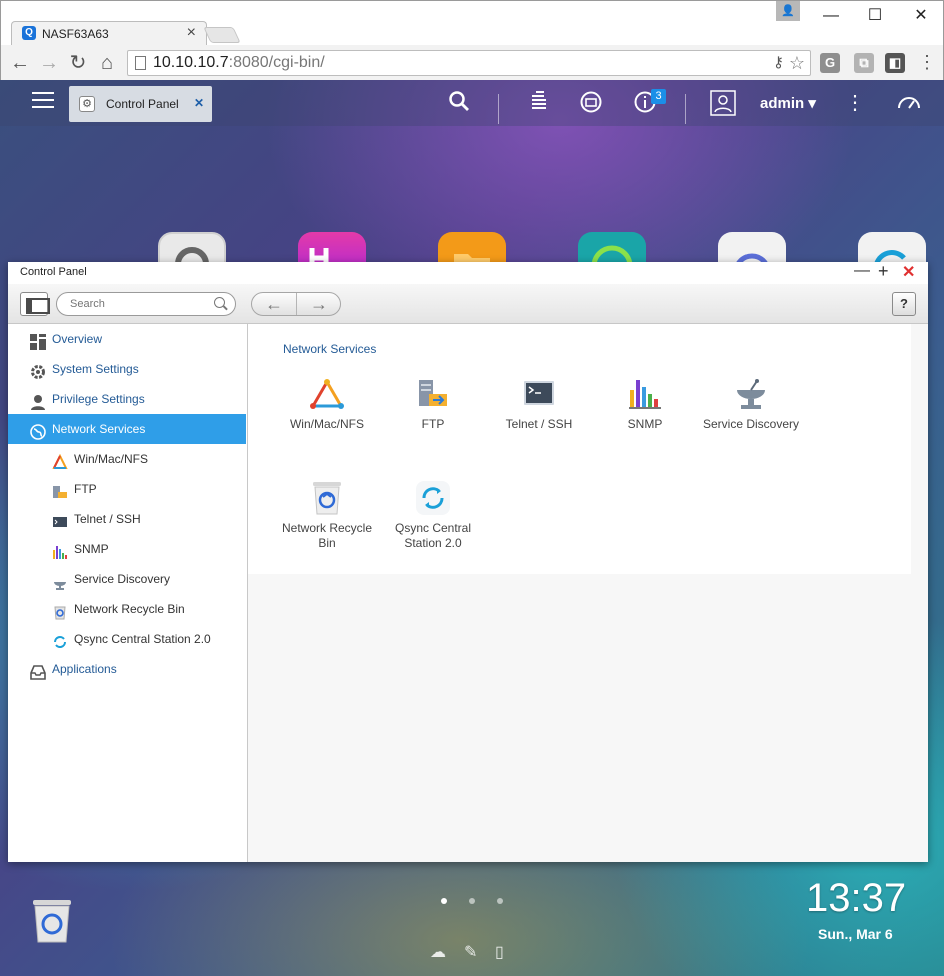  I want to click on bookmark-star-icon: ☆, so click(797, 63).